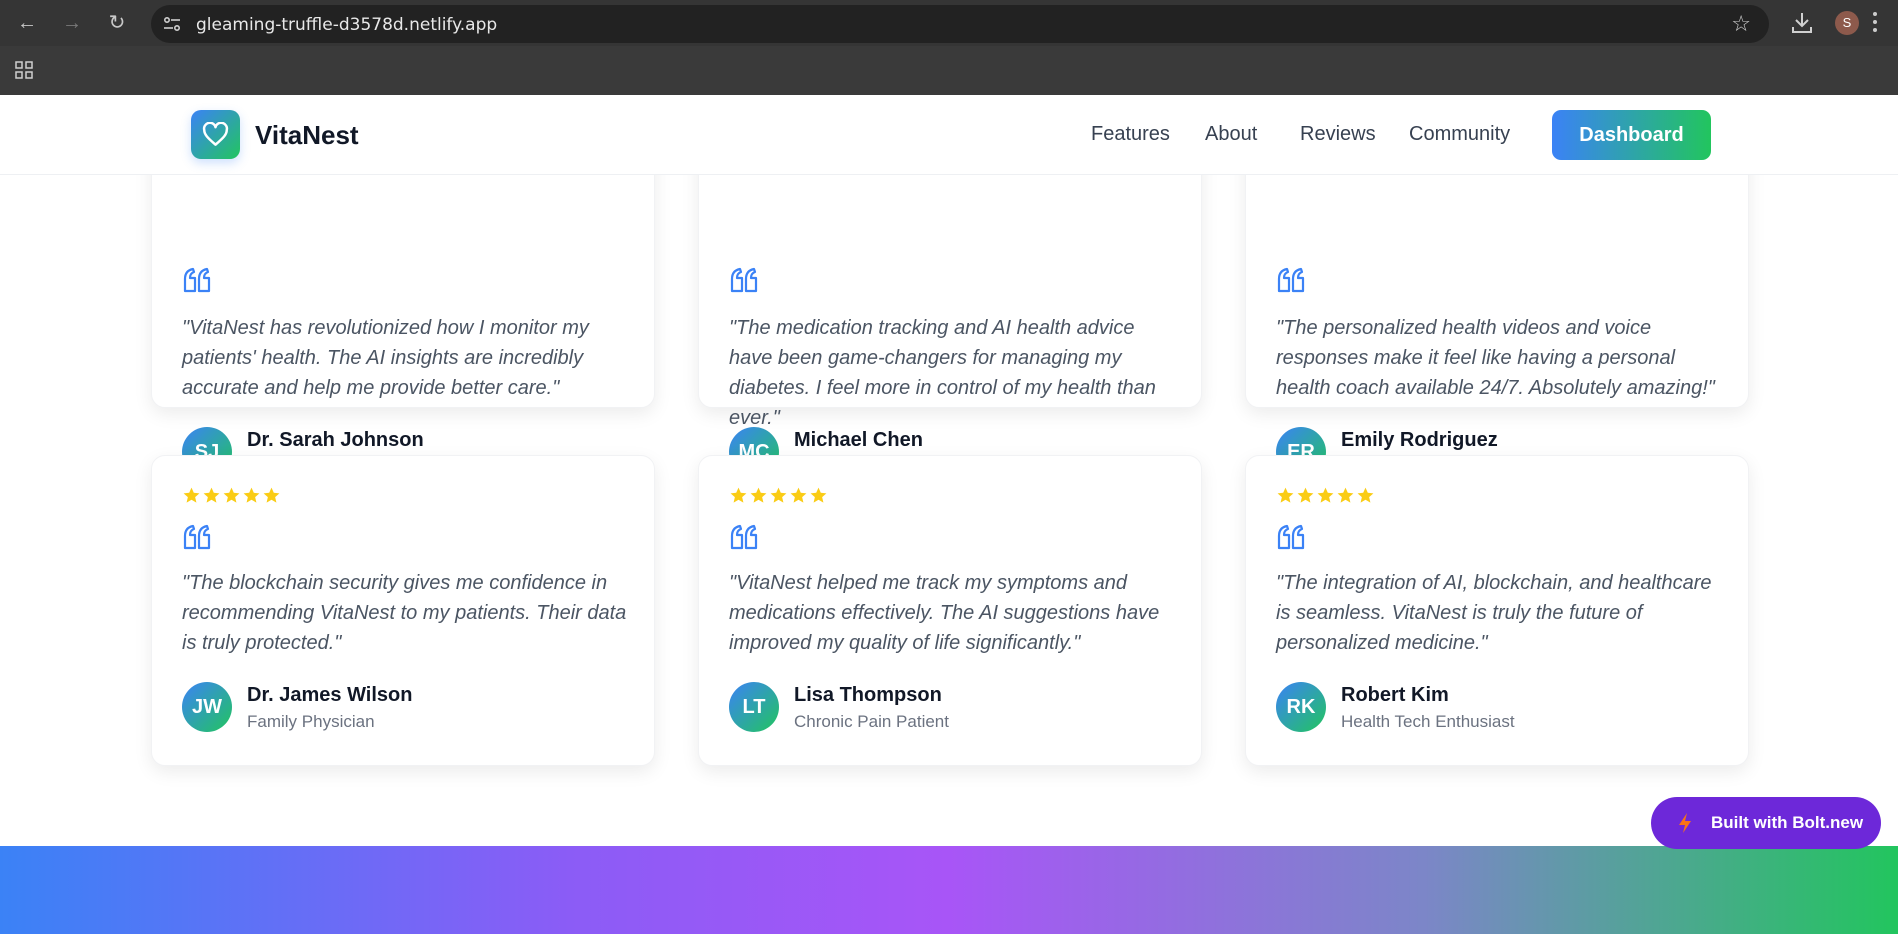  What do you see at coordinates (1395, 695) in the screenshot?
I see `reviewer-name: Robert Kim` at bounding box center [1395, 695].